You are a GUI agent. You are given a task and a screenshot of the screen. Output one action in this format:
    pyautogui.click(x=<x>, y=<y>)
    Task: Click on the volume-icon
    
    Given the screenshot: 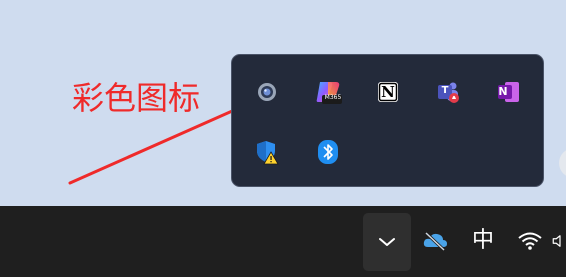 What is the action you would take?
    pyautogui.click(x=558, y=241)
    